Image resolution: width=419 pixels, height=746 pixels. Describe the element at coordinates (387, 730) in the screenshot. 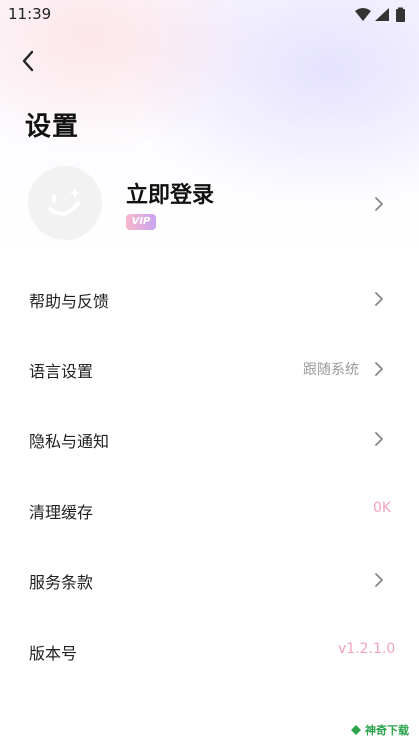

I see `watermark-text: 神奇下载` at that location.